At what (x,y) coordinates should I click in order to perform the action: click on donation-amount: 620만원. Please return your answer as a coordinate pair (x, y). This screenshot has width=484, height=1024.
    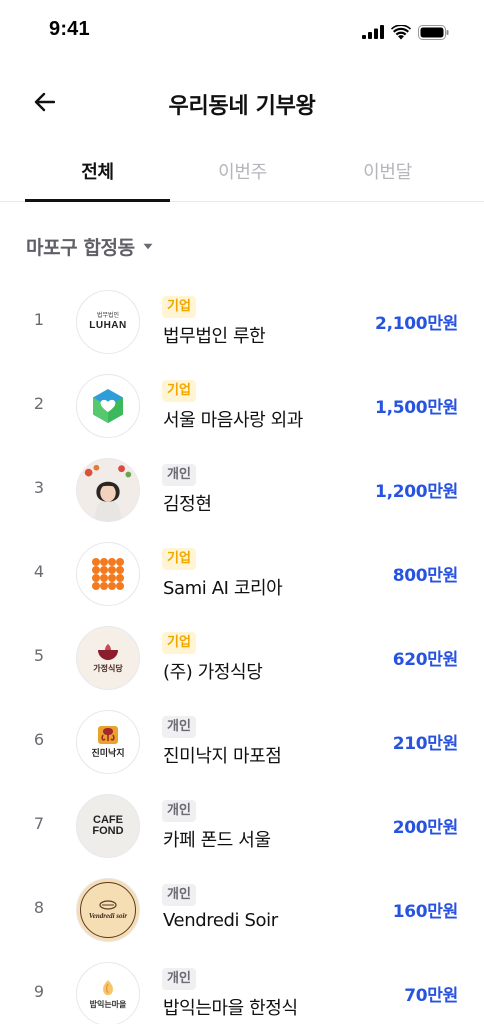
    Looking at the image, I should click on (425, 660).